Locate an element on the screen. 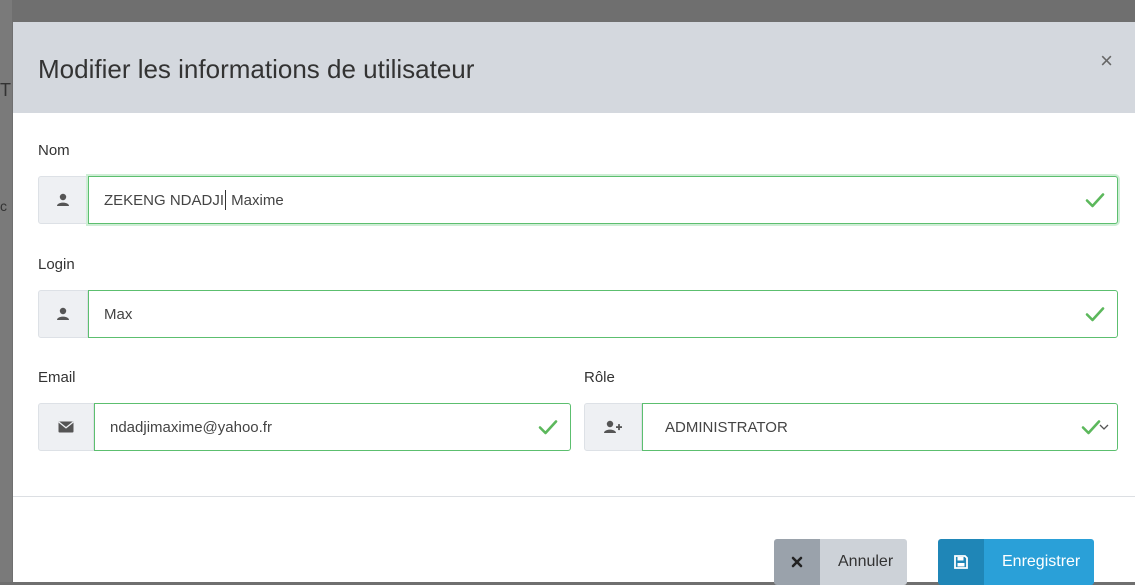 The width and height of the screenshot is (1135, 585). background-text-fragment: c is located at coordinates (3, 206).